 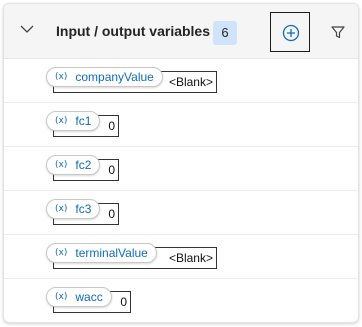 What do you see at coordinates (133, 31) in the screenshot?
I see `panel-title: Input / output variables` at bounding box center [133, 31].